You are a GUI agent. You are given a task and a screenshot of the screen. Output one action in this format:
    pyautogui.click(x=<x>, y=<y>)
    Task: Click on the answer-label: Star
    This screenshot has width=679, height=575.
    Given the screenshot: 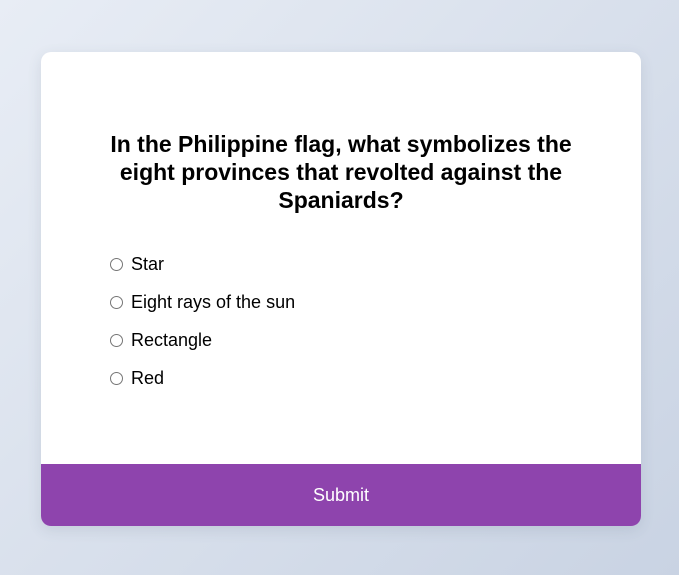 What is the action you would take?
    pyautogui.click(x=148, y=263)
    